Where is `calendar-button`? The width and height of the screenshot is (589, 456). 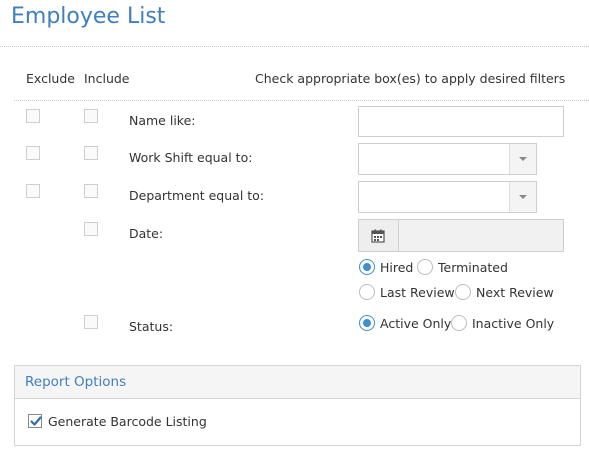 calendar-button is located at coordinates (379, 235).